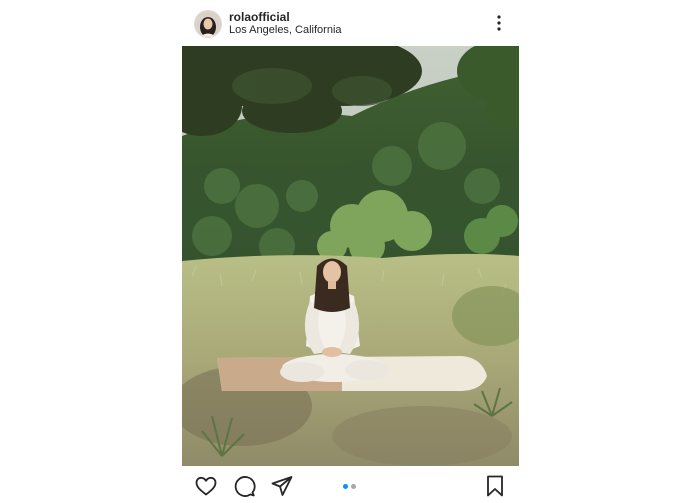 The image size is (700, 503). I want to click on post-header: rolaofficial Los Angeles, California, so click(350, 23).